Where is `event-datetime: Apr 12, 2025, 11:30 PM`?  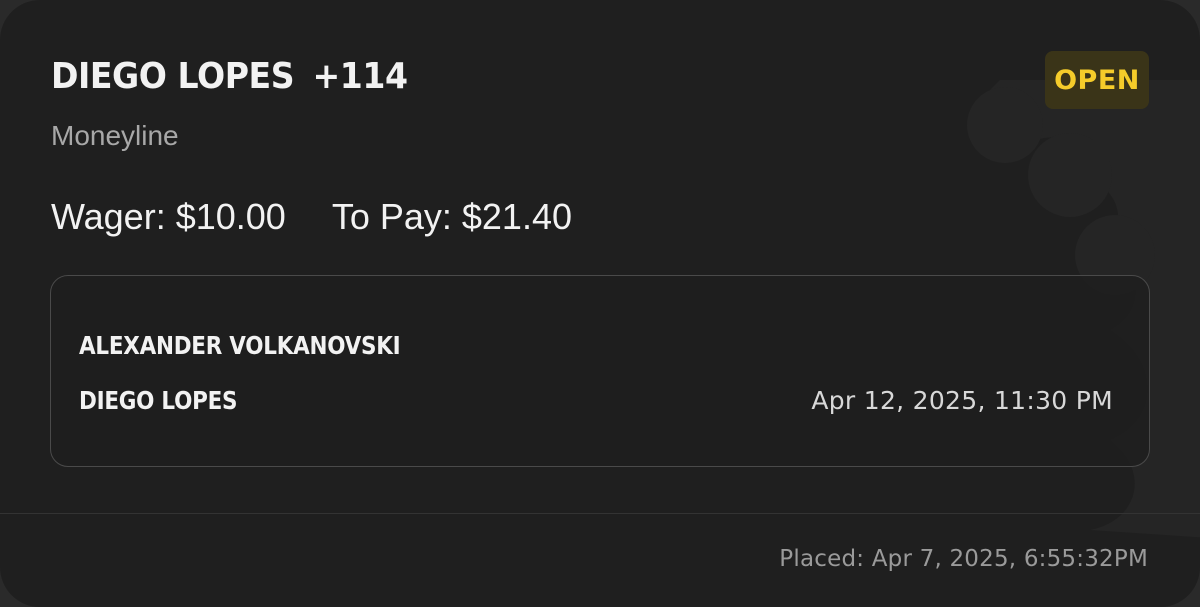 event-datetime: Apr 12, 2025, 11:30 PM is located at coordinates (962, 400).